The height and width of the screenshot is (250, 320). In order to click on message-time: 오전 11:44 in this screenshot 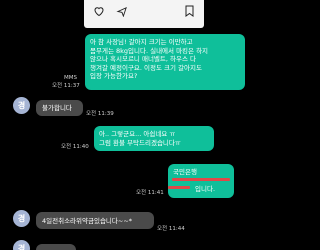, I will do `click(171, 229)`.